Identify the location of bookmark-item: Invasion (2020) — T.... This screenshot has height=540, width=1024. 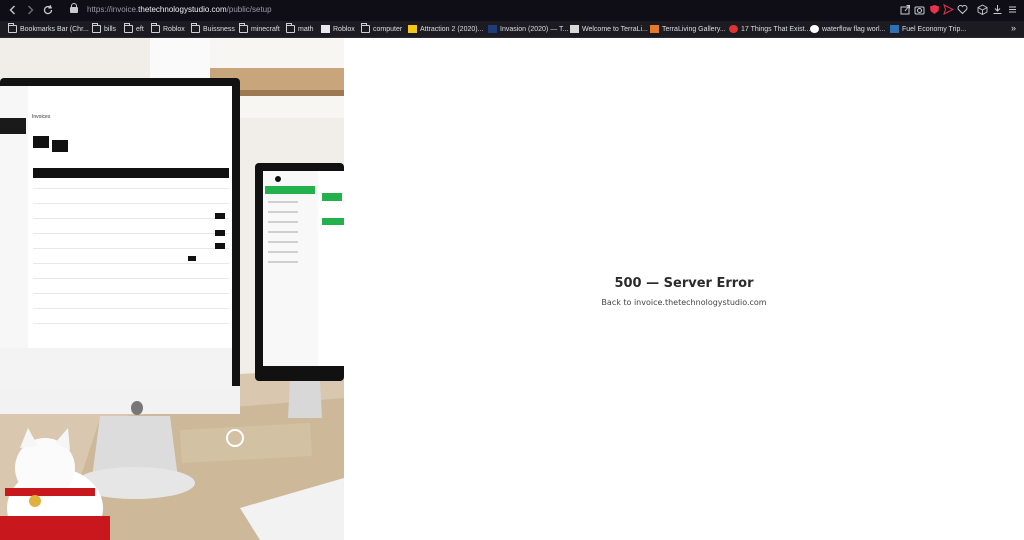
(528, 29).